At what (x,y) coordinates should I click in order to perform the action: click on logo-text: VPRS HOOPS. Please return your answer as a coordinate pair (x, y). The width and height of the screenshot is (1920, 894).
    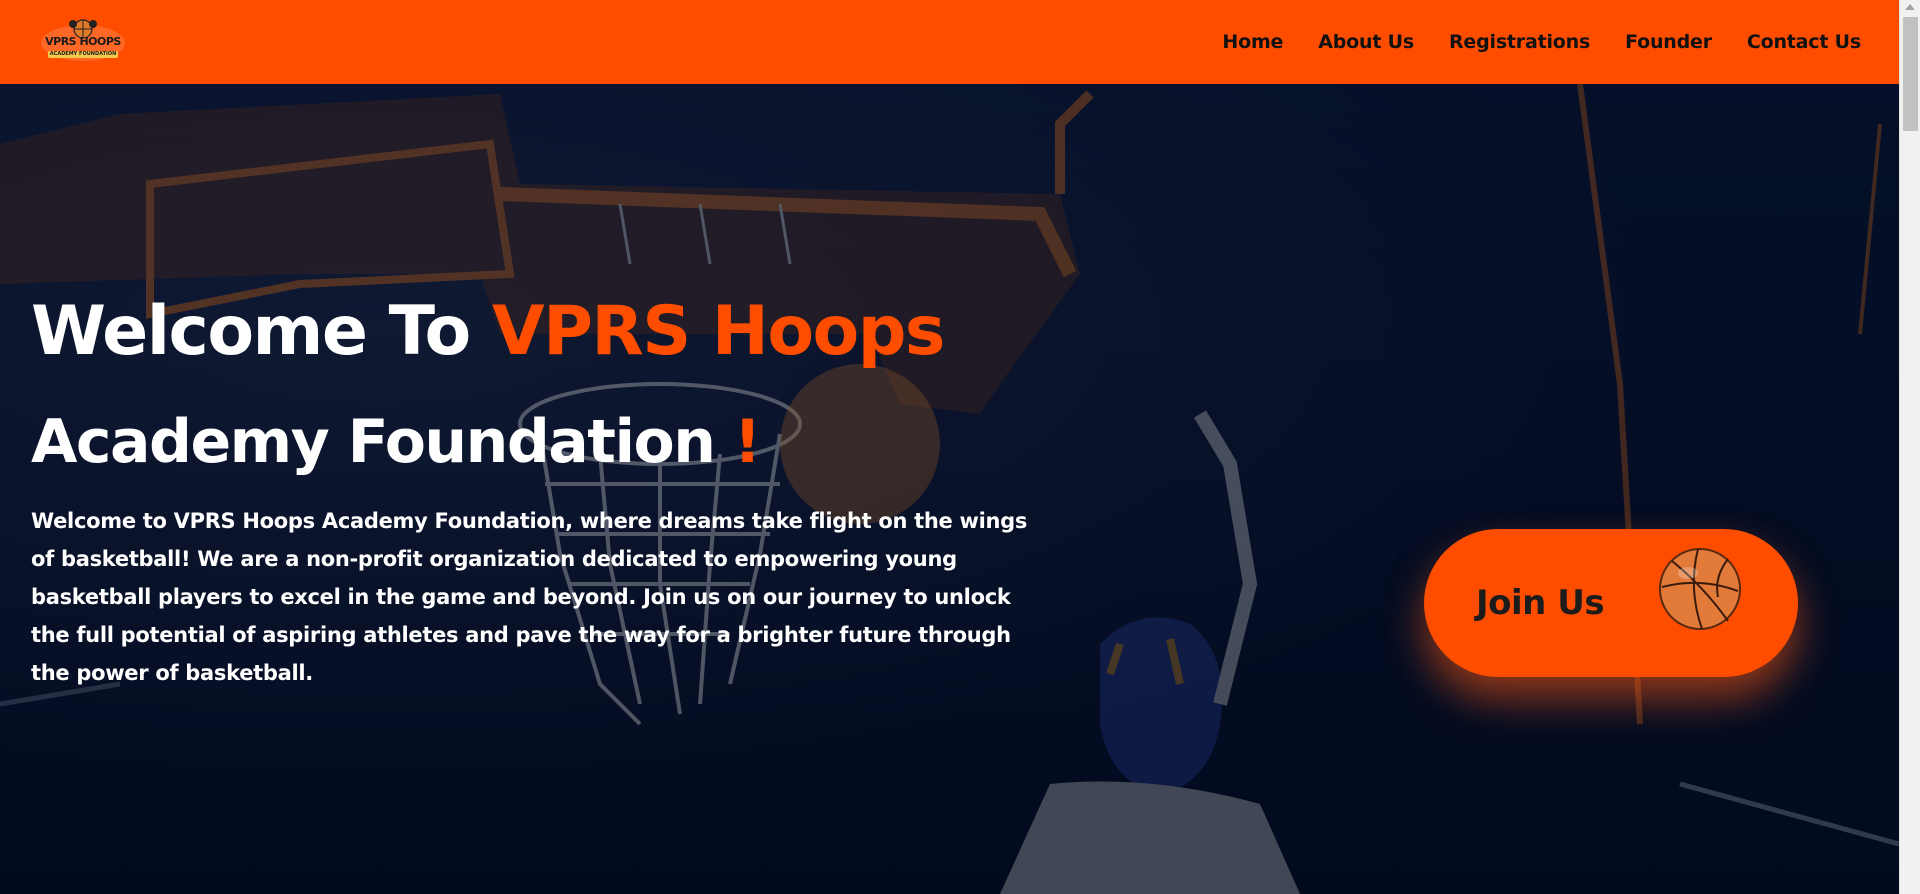
    Looking at the image, I should click on (83, 41).